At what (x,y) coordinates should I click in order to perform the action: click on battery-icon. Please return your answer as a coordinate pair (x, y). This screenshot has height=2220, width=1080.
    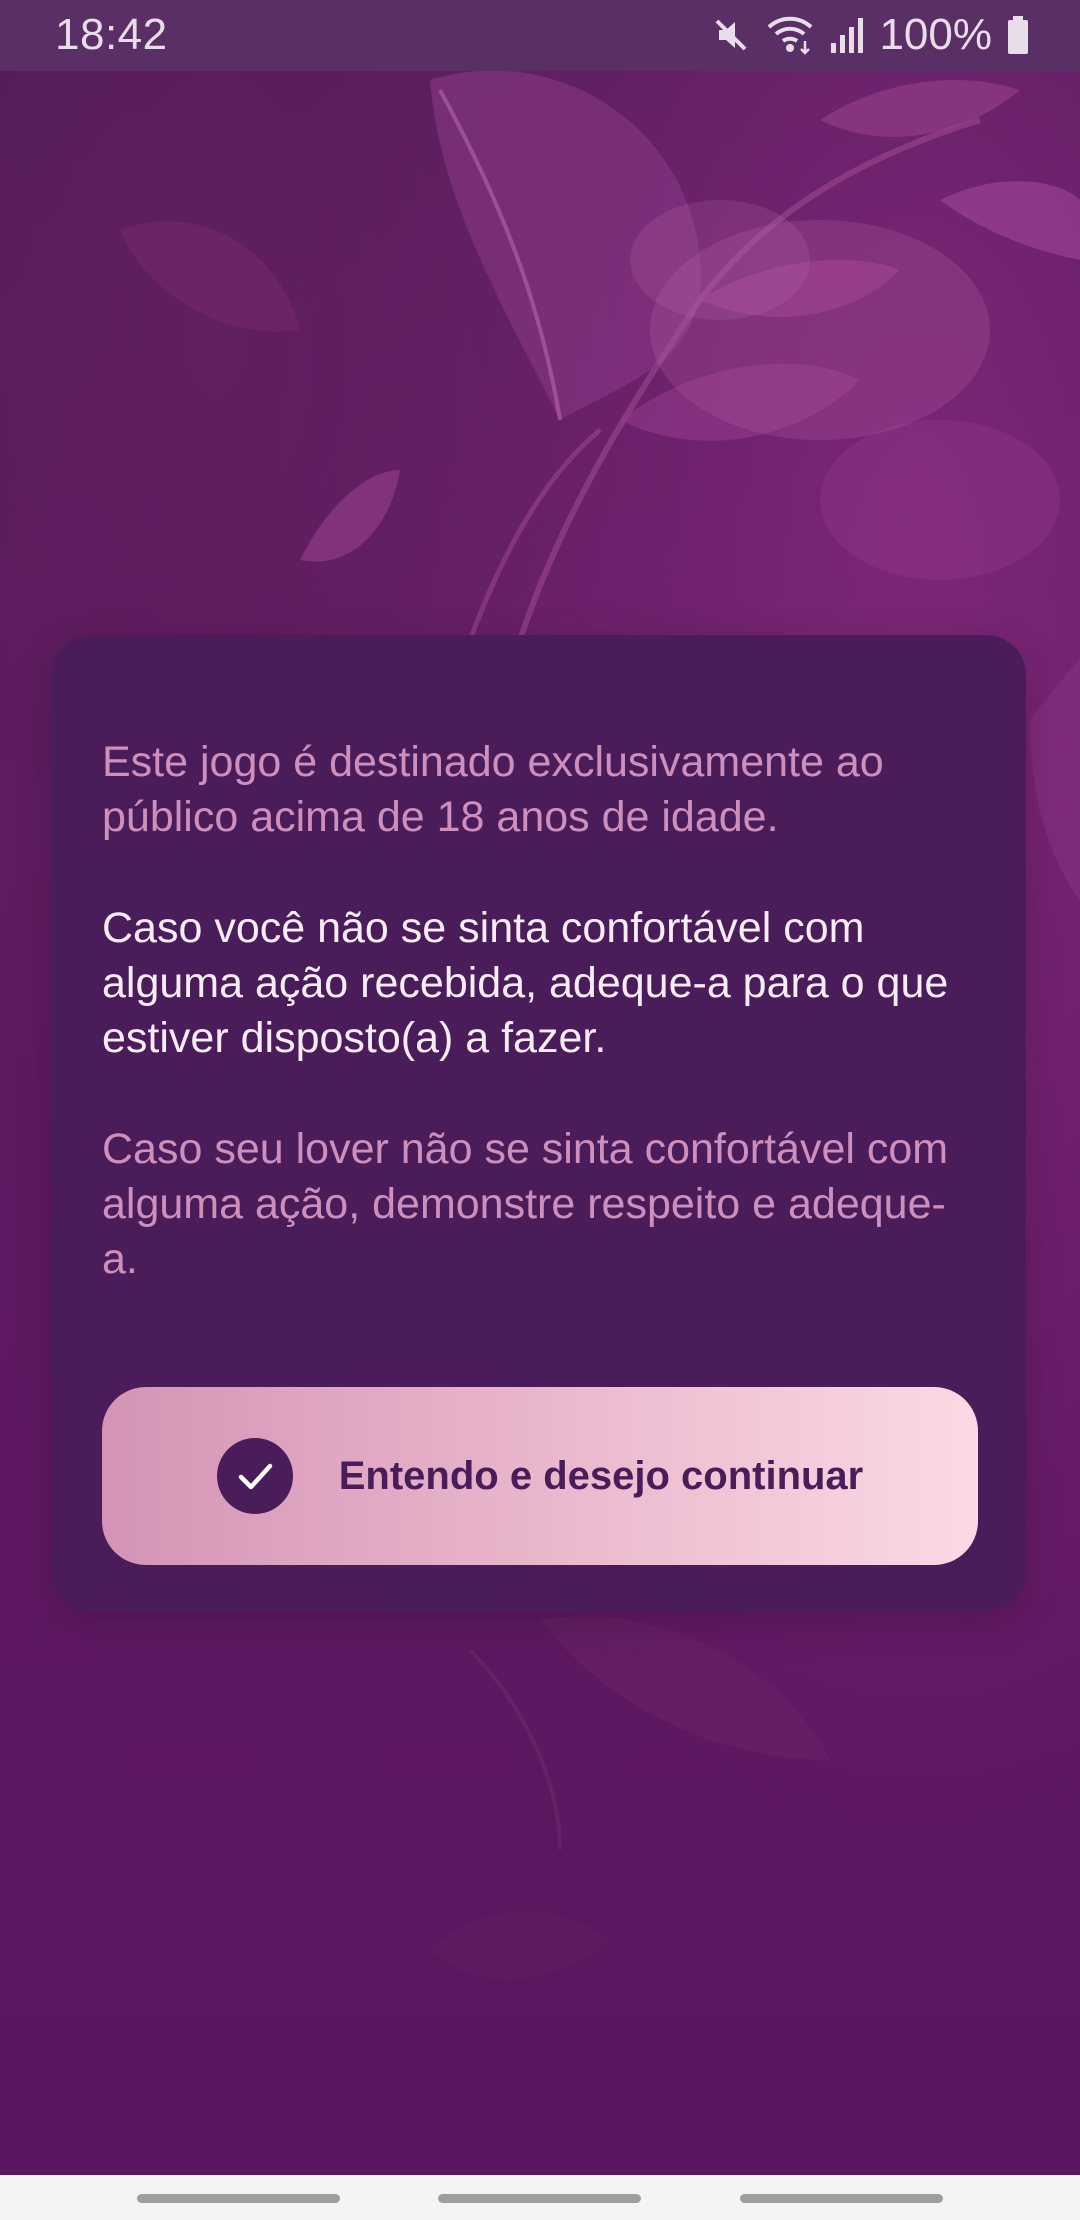
    Looking at the image, I should click on (1018, 35).